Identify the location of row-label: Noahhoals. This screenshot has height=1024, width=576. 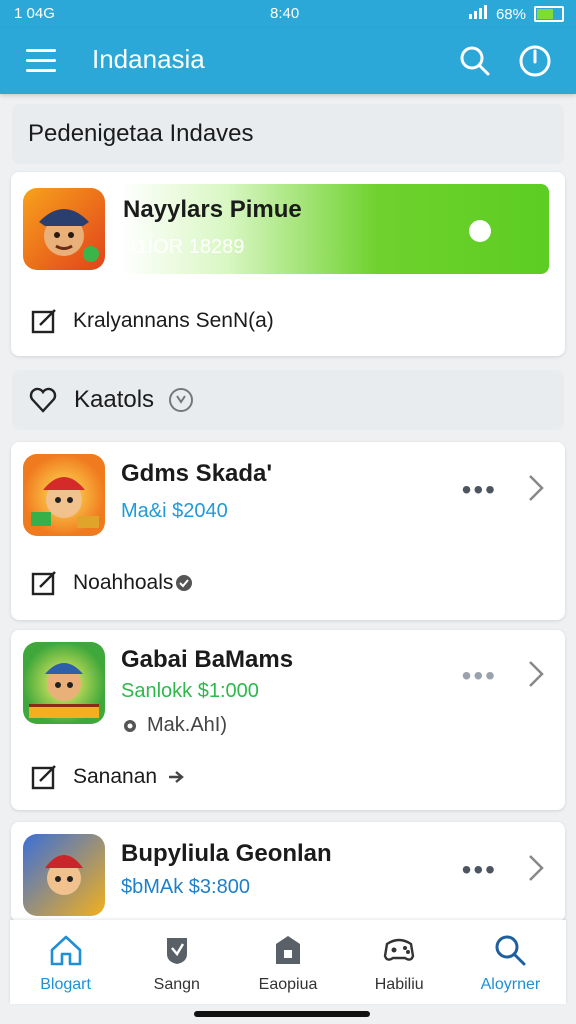
(123, 582).